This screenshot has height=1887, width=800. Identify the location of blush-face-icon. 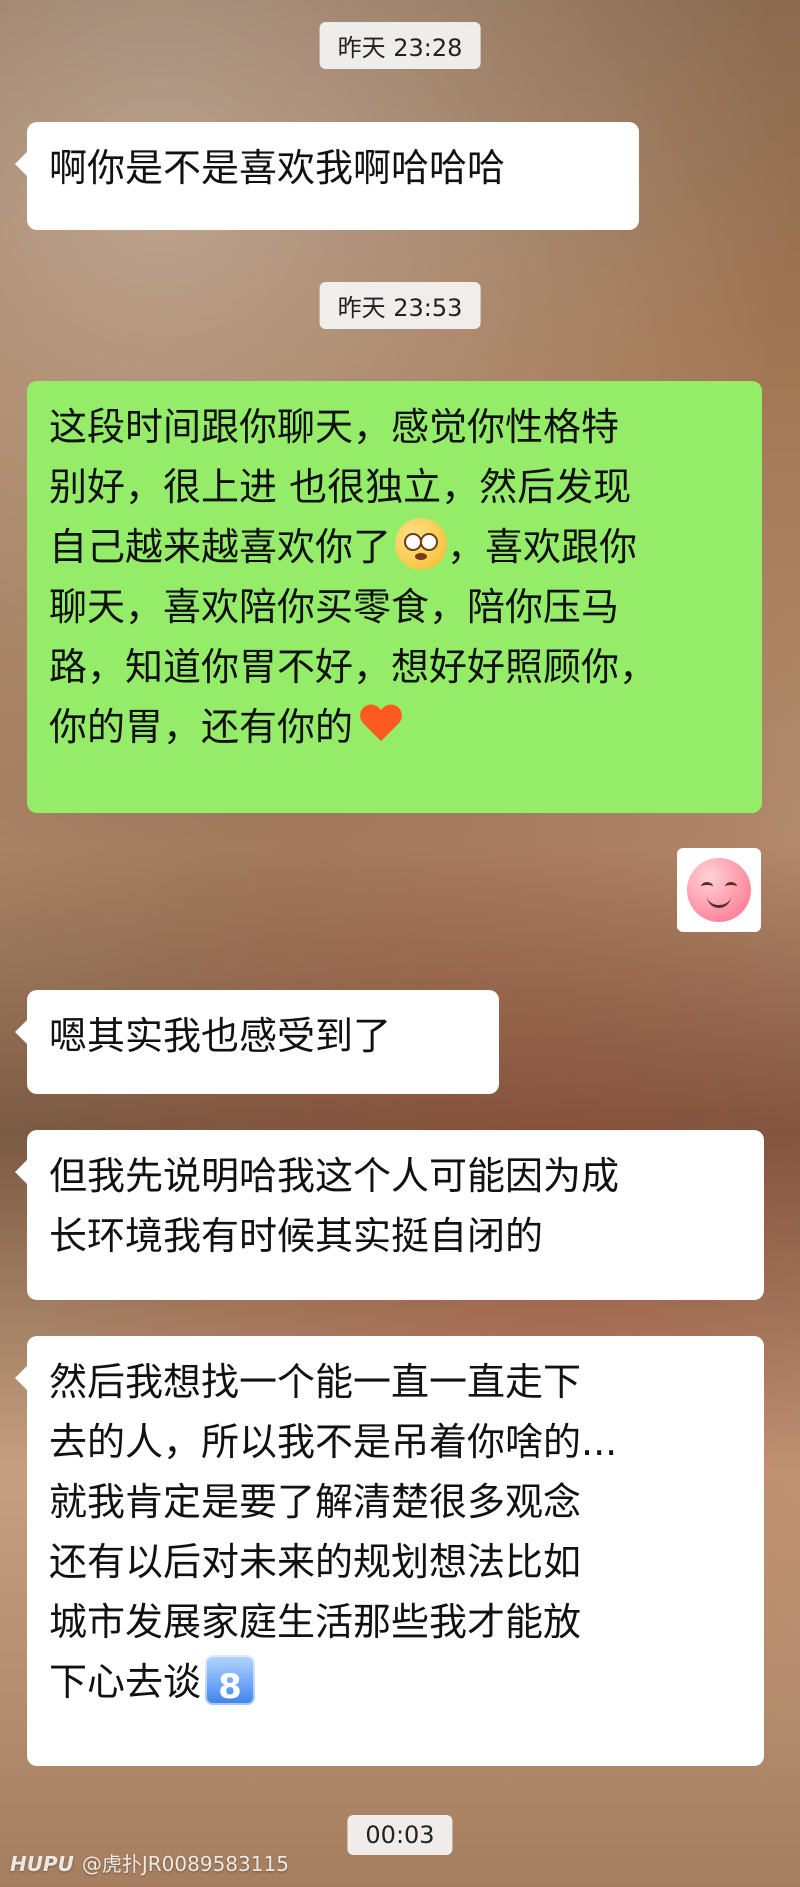
(719, 890).